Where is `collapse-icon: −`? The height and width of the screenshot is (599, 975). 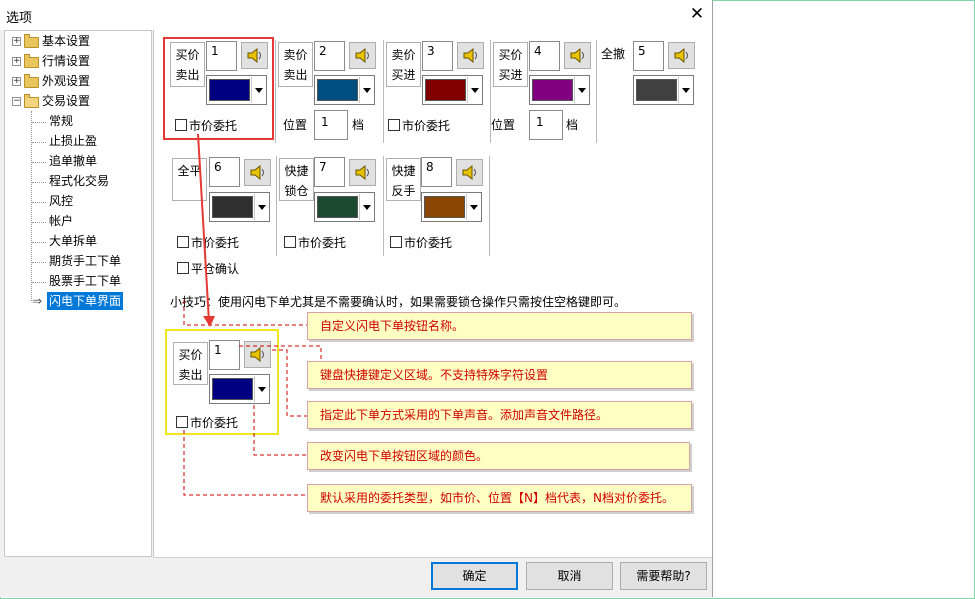 collapse-icon: − is located at coordinates (16, 101).